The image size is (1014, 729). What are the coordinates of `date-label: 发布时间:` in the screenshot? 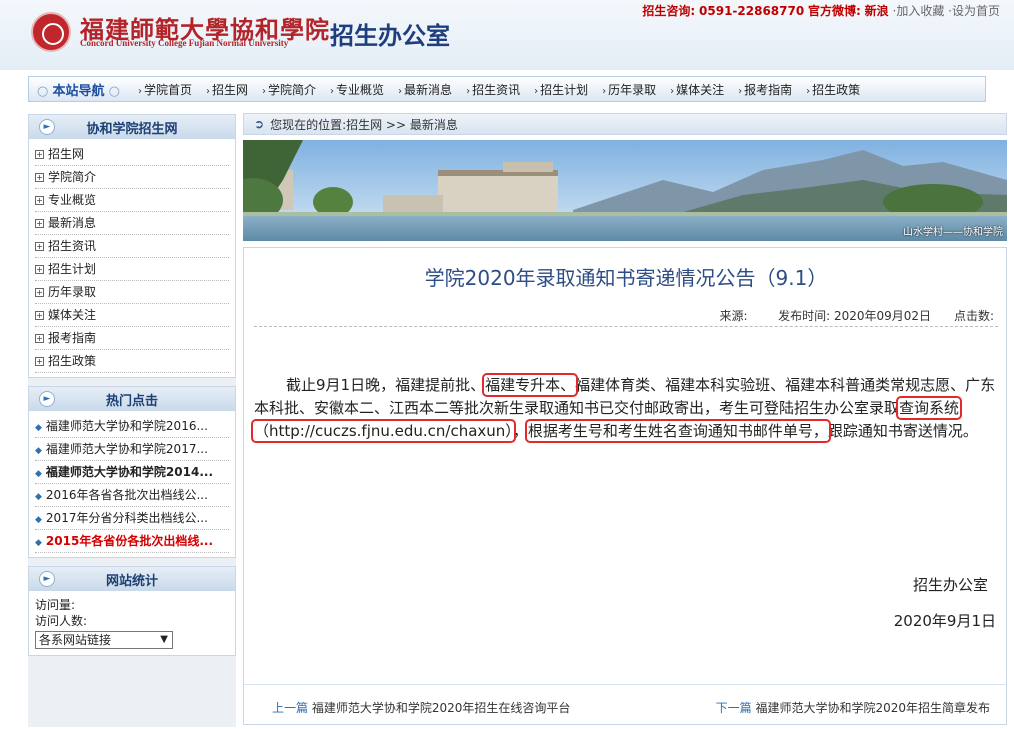 It's located at (804, 316).